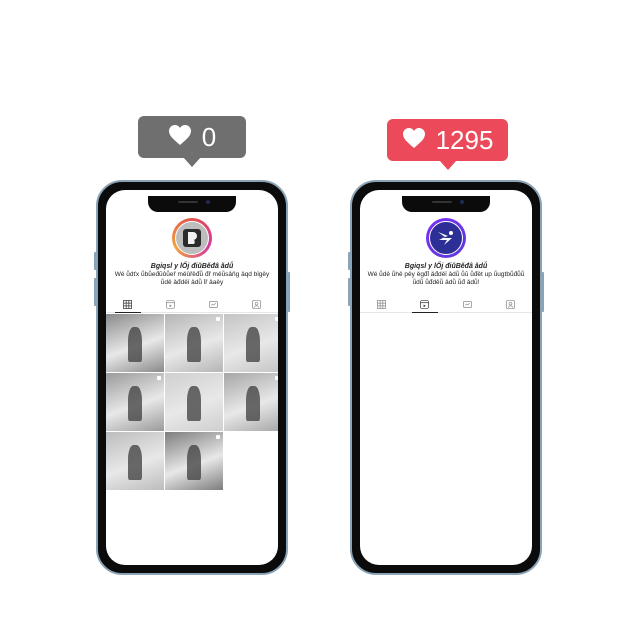 This screenshot has height=640, width=640. I want to click on like-count-badge-left: 0, so click(192, 141).